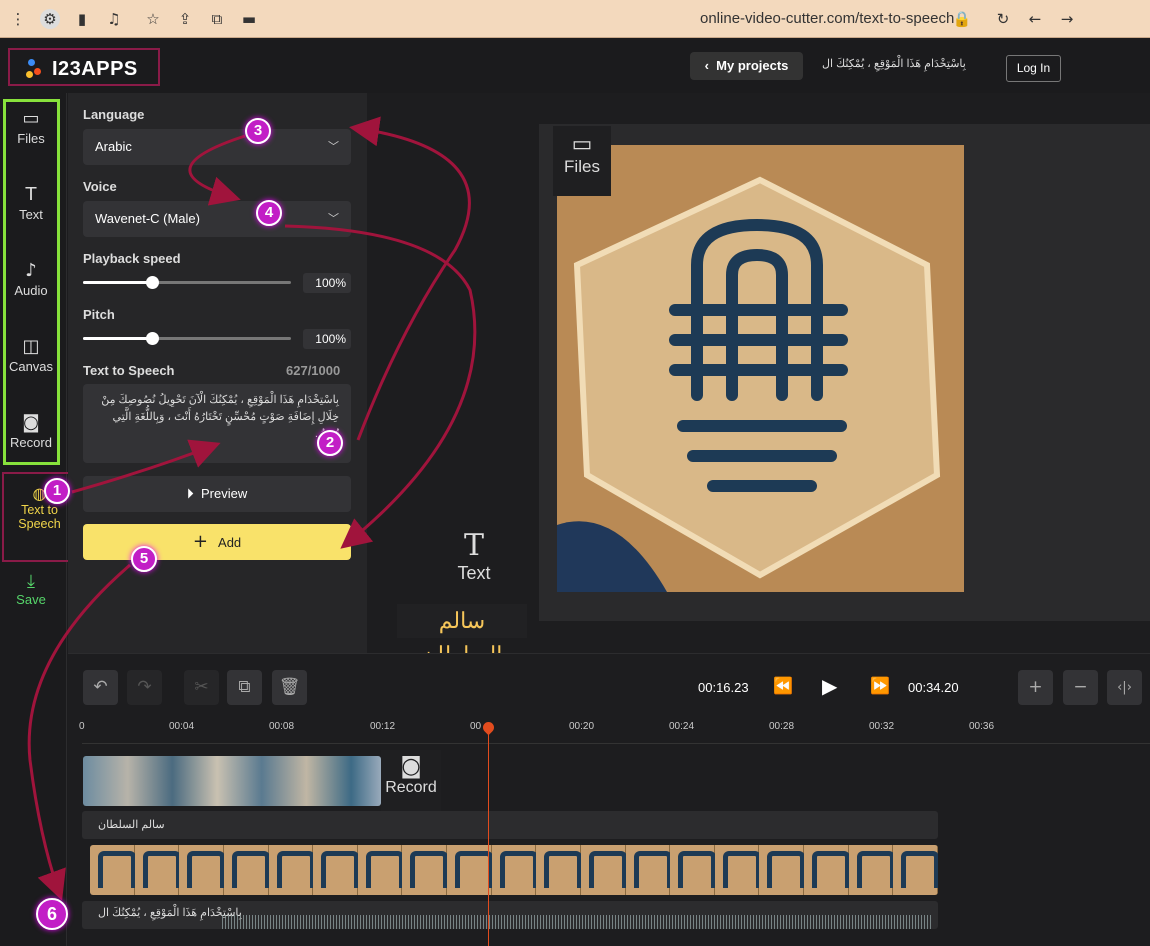 The width and height of the screenshot is (1150, 946). I want to click on sidebar-item-label: Canvas, so click(31, 366).